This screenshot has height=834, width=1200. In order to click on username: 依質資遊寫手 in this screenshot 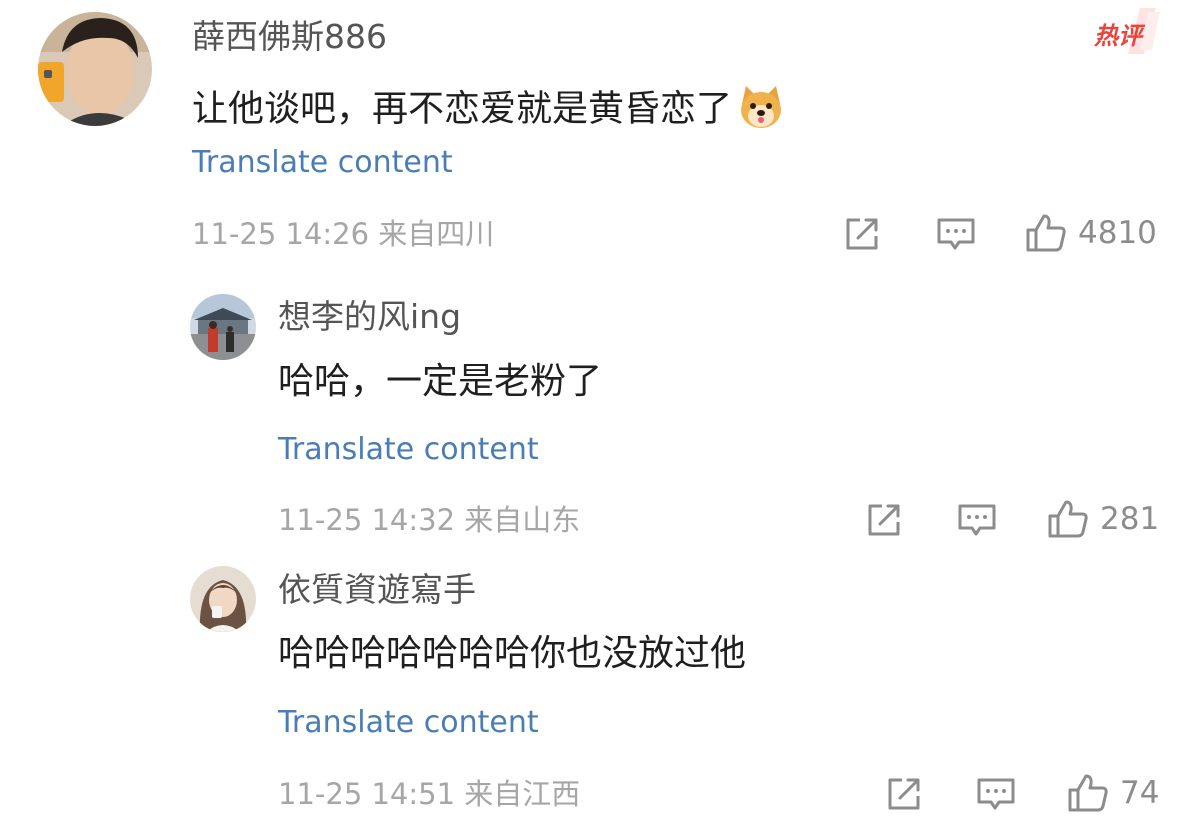, I will do `click(377, 589)`.